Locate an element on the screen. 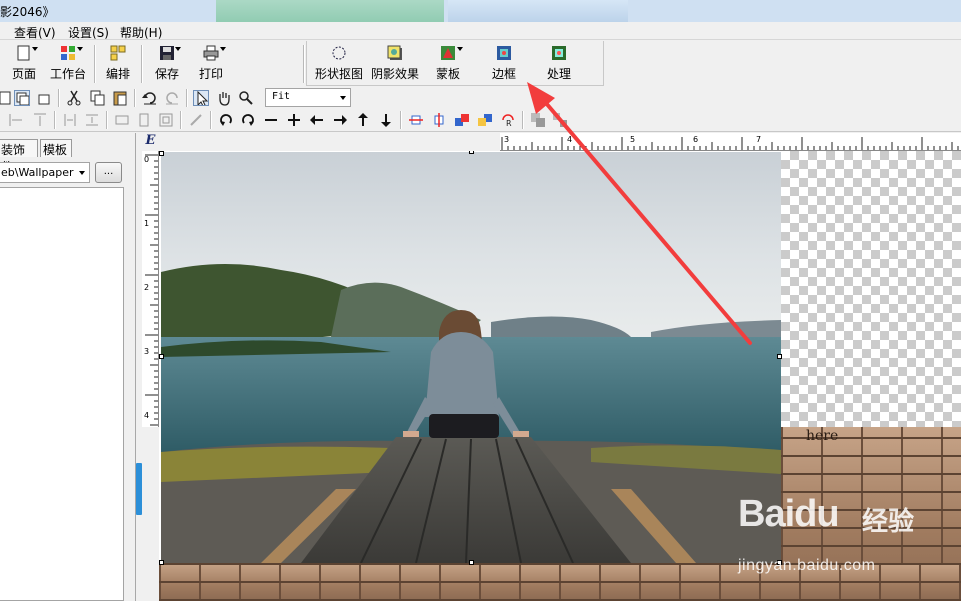 The image size is (961, 601). svg-text: R is located at coordinates (509, 123).